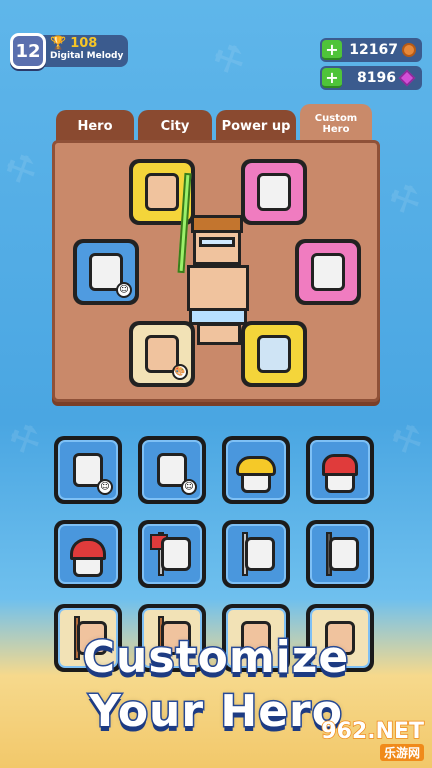  Describe the element at coordinates (215, 658) in the screenshot. I see `caption-line-1: Customize` at that location.